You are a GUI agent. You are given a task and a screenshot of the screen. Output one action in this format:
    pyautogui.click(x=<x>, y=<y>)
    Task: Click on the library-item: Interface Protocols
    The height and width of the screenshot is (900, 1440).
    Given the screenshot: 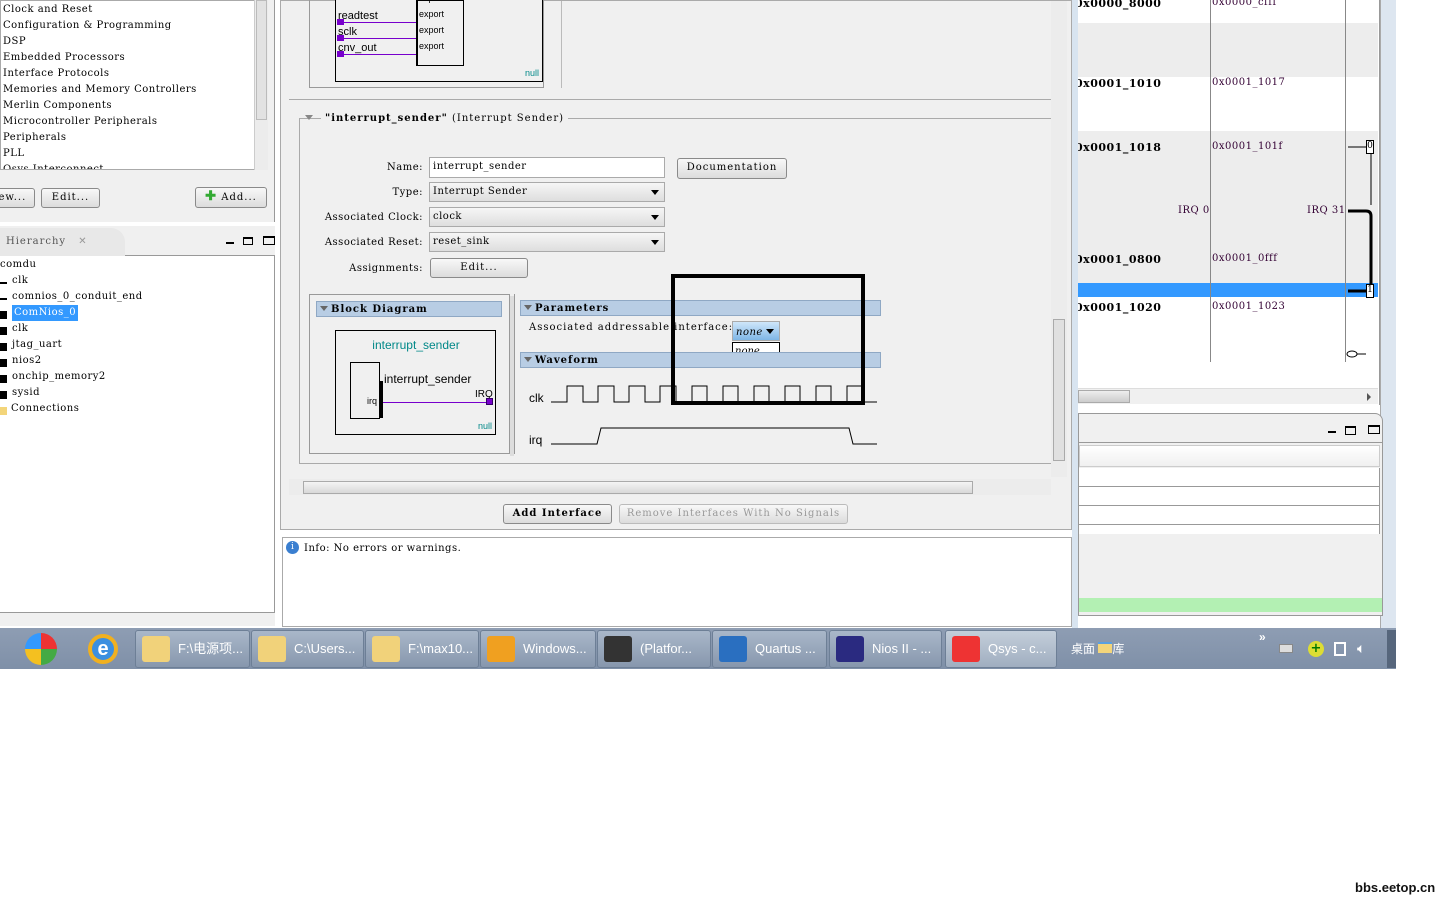 What is the action you would take?
    pyautogui.click(x=56, y=74)
    